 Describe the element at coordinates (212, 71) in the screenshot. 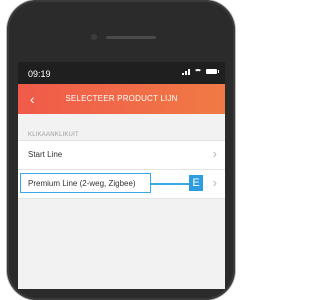

I see `battery-icon` at that location.